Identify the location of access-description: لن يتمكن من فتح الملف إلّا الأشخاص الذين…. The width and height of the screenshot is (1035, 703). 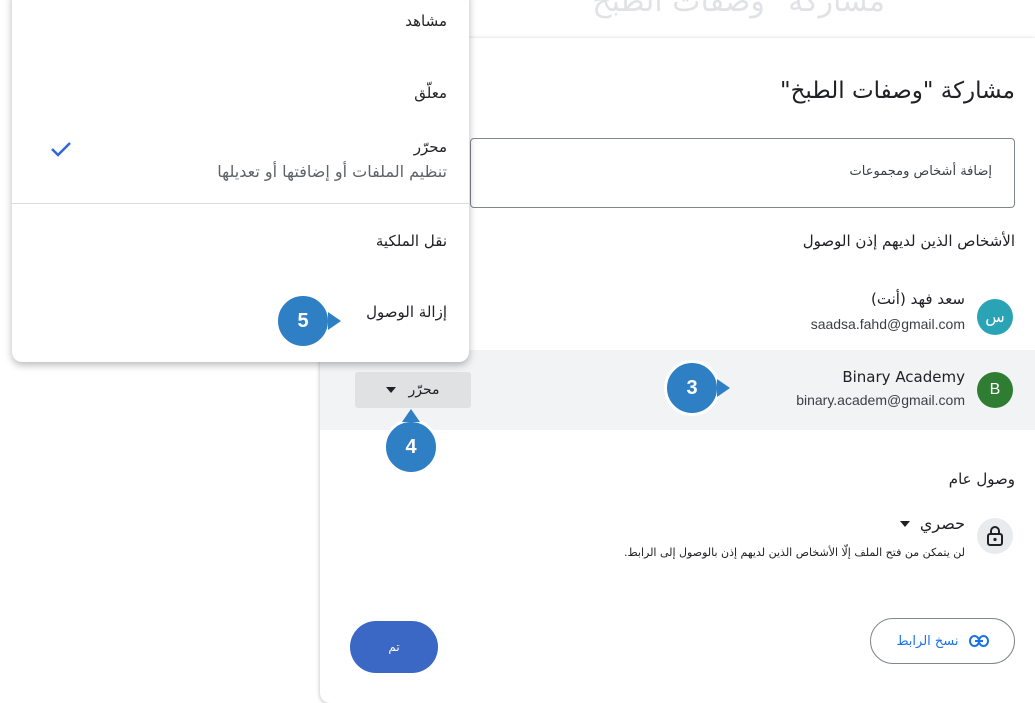
(794, 552).